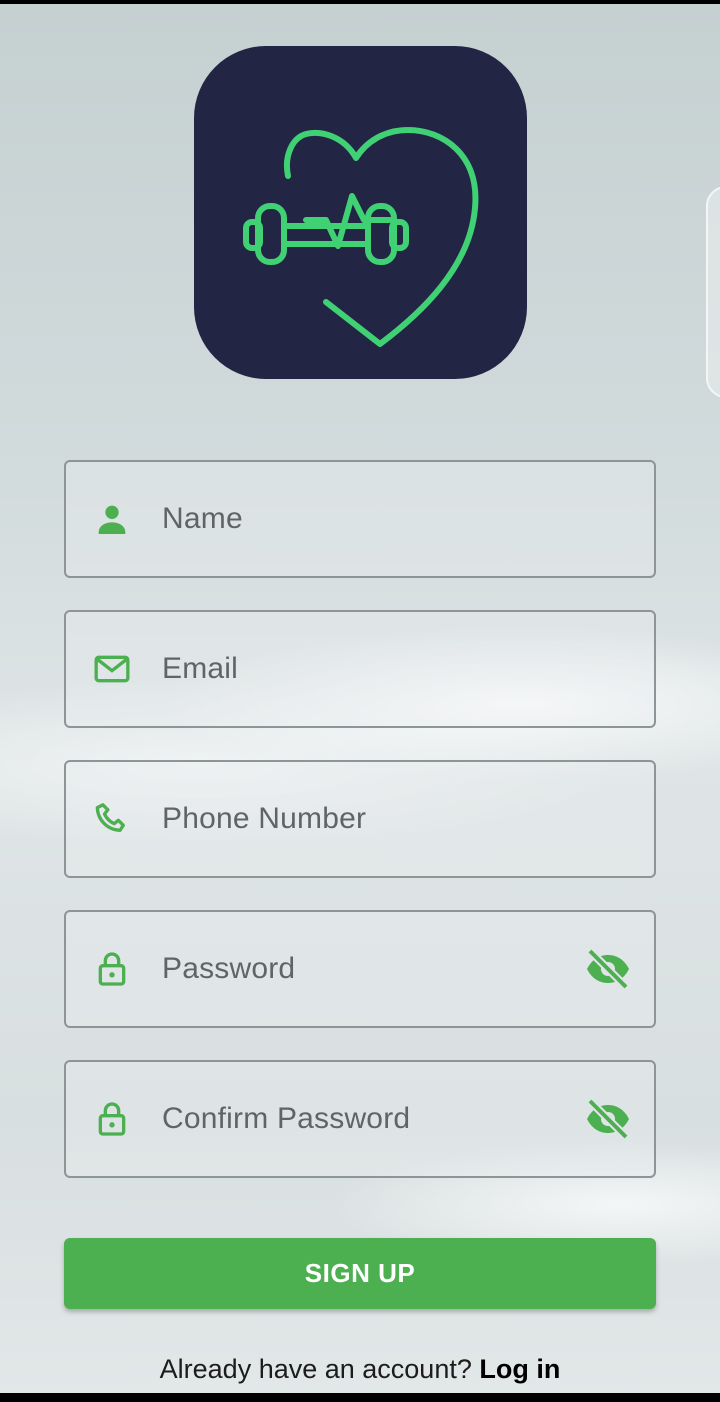 This screenshot has height=1402, width=720. Describe the element at coordinates (112, 669) in the screenshot. I see `mail-icon` at that location.